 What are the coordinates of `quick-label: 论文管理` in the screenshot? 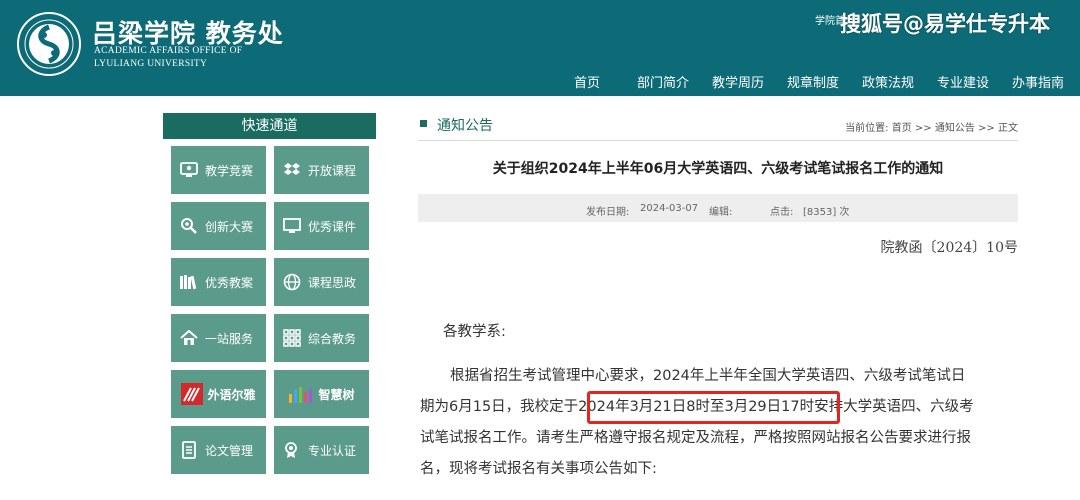 It's located at (229, 450).